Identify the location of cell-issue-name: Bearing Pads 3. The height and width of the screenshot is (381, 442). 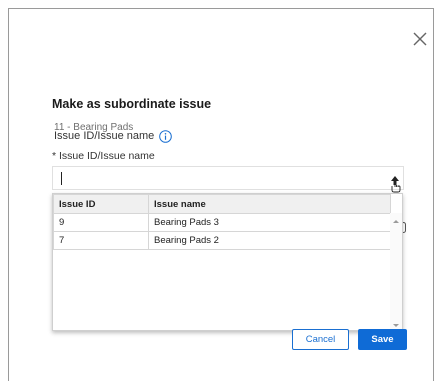
(269, 222).